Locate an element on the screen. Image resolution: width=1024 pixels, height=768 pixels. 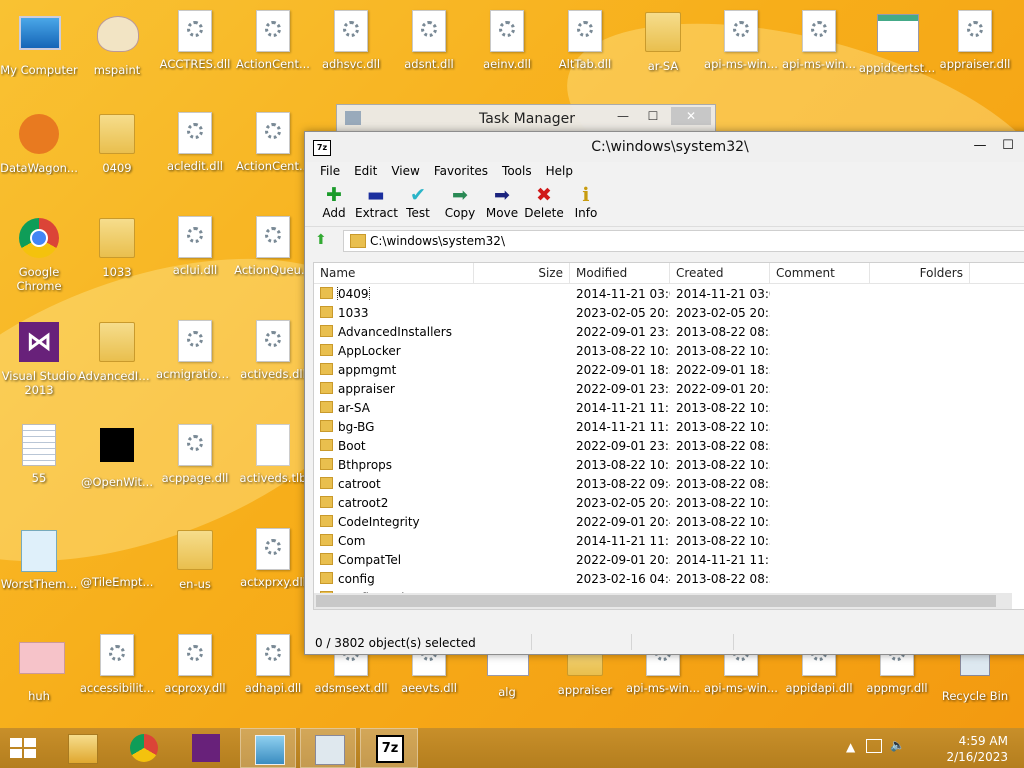
desktop-icon: mspaint is located at coordinates (117, 43).